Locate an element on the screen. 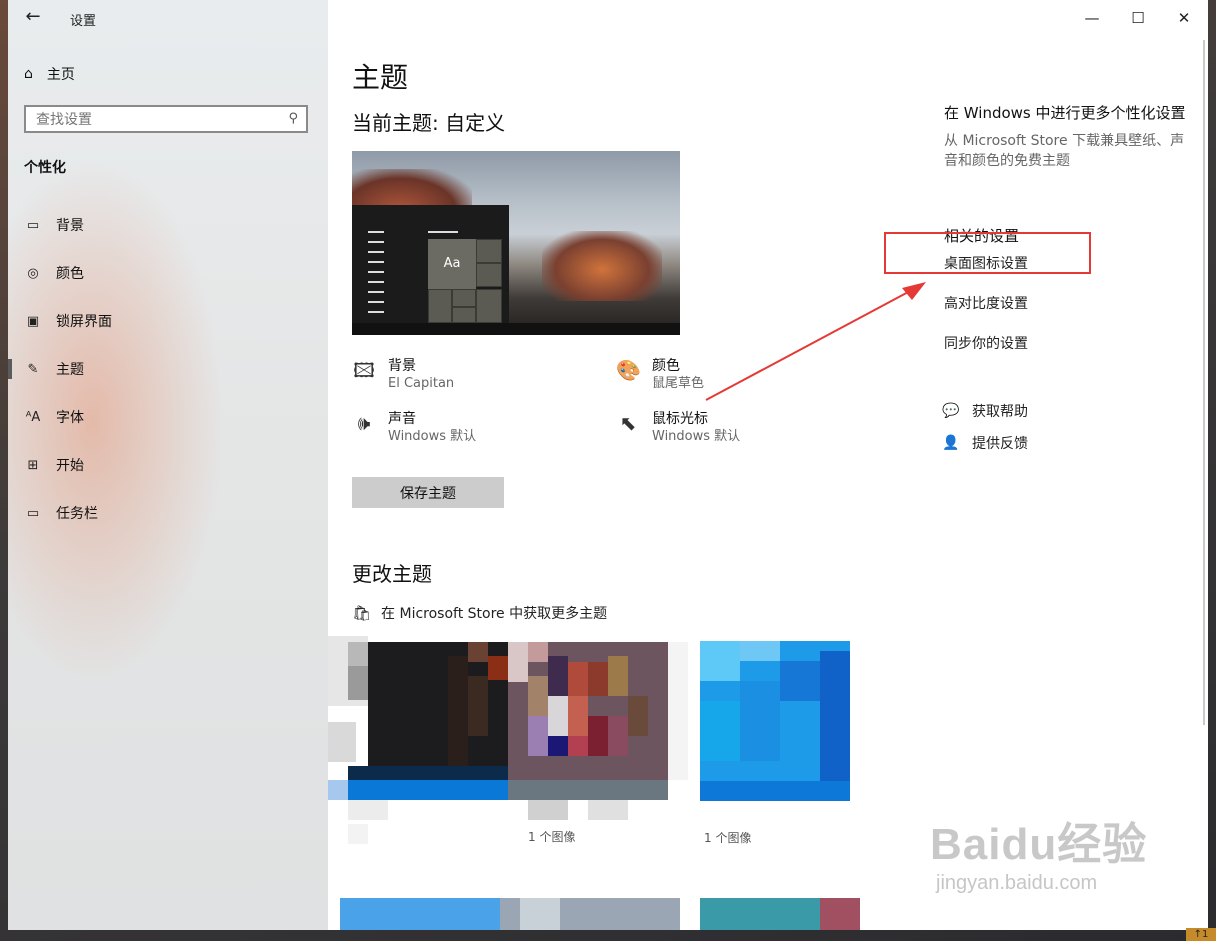 Image resolution: width=1216 pixels, height=941 pixels. scrollbar is located at coordinates (1204, 382).